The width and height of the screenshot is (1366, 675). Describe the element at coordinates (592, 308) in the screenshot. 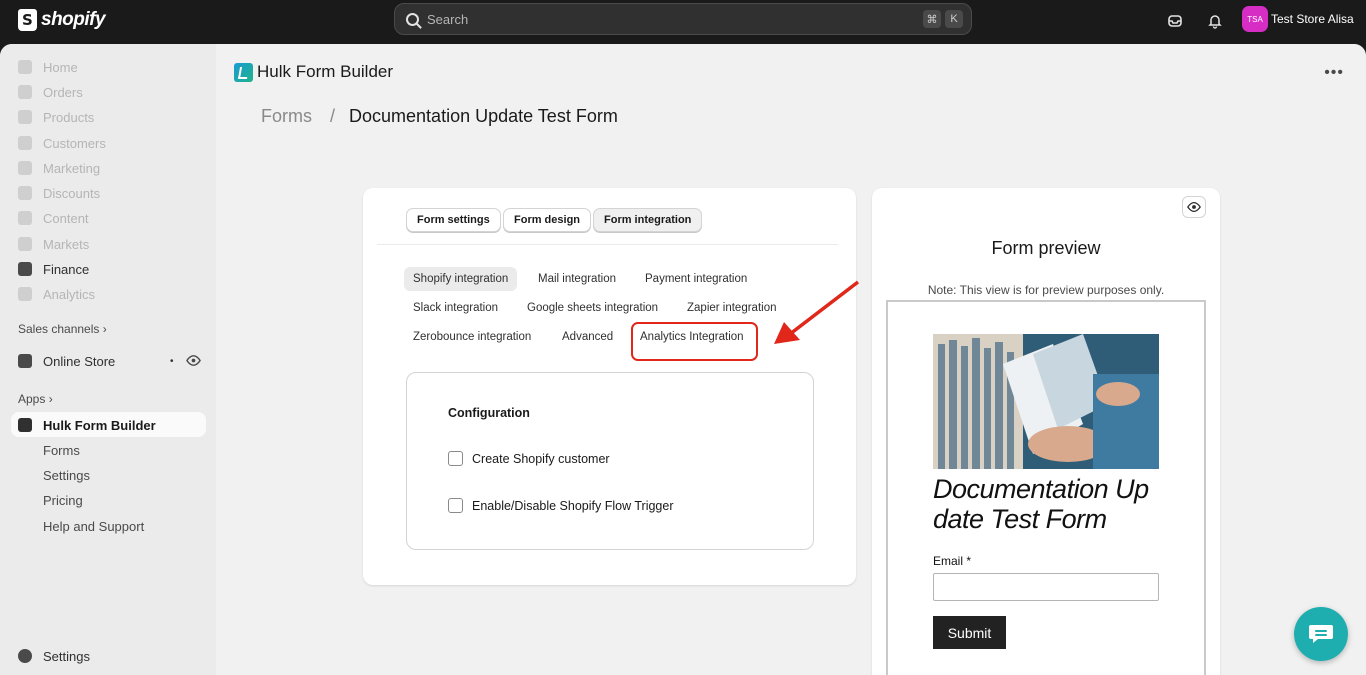

I see `subtab-google-sheets-integration: Google sheets integration` at that location.